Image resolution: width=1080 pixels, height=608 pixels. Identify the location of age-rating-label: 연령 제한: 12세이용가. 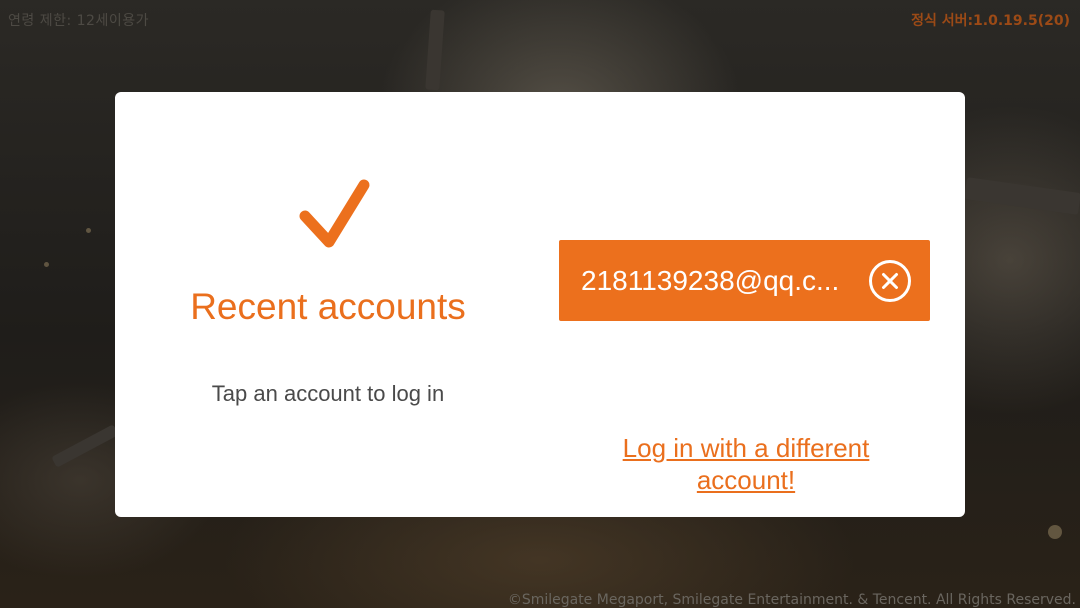
(78, 21).